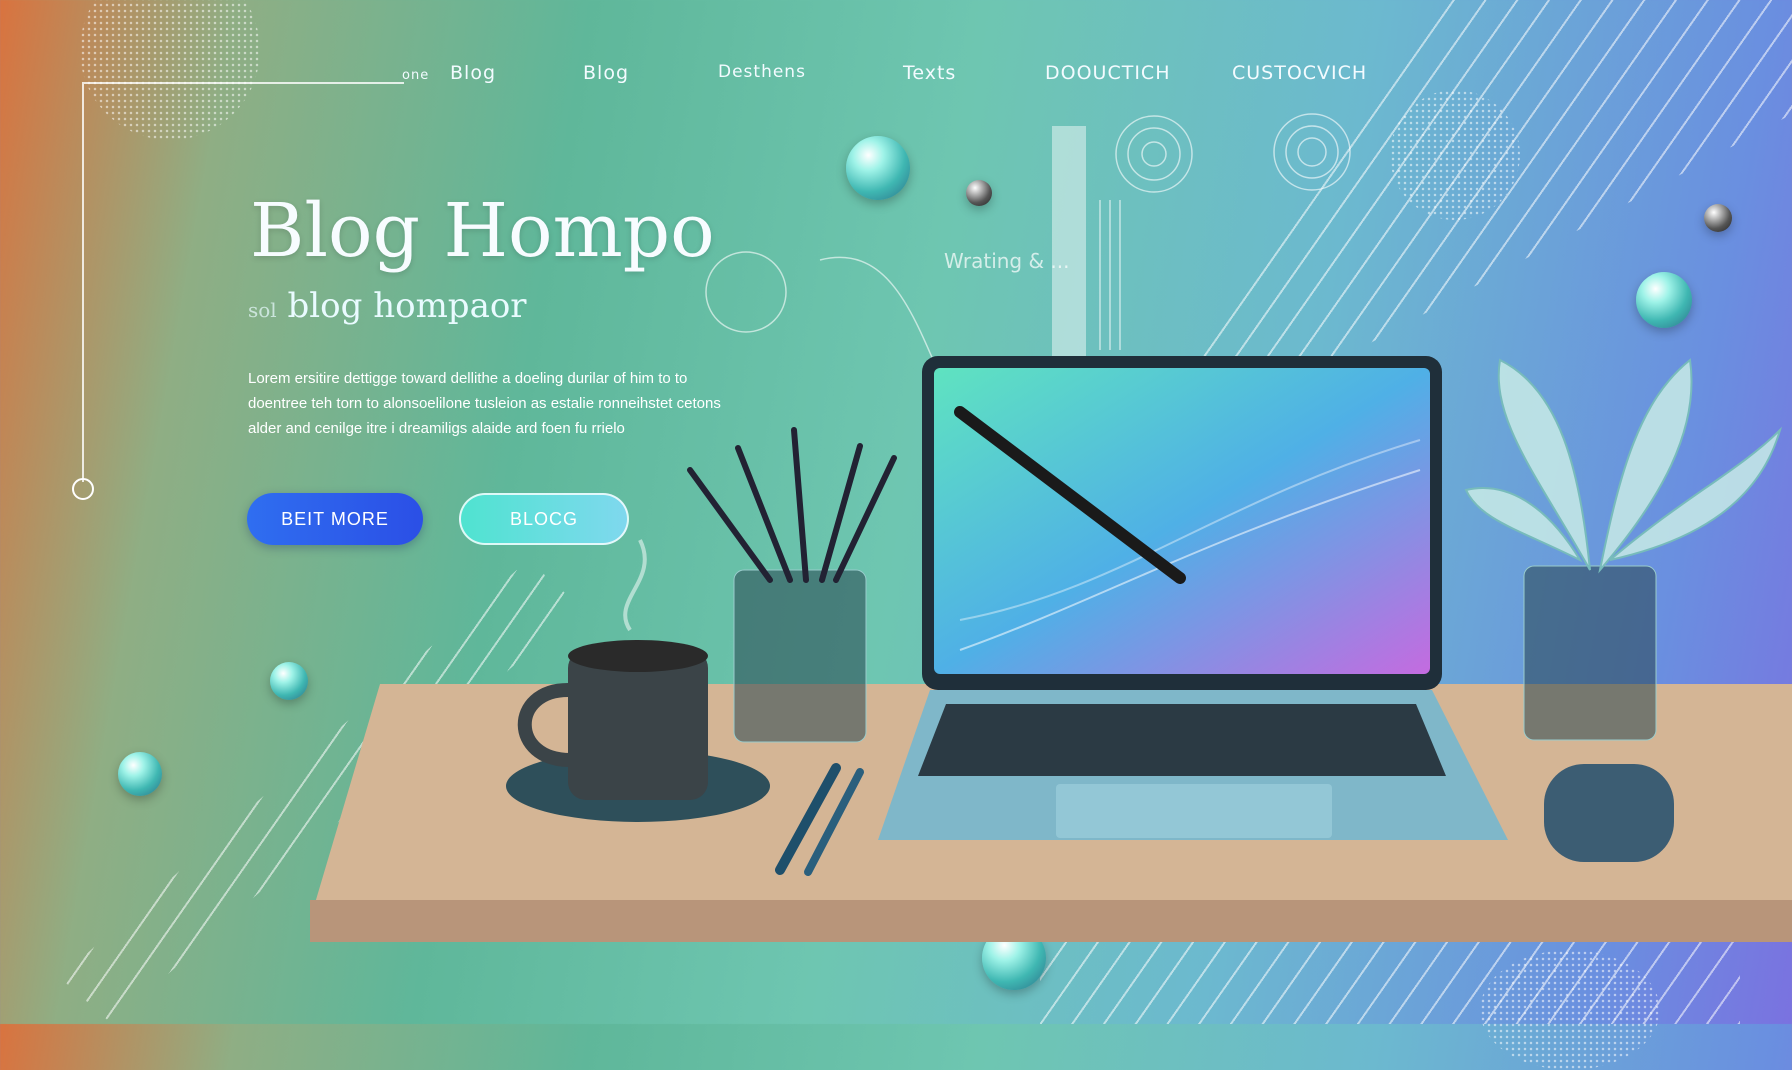 This screenshot has width=1792, height=1070. What do you see at coordinates (1194, 811) in the screenshot?
I see `laptop-trackpad` at bounding box center [1194, 811].